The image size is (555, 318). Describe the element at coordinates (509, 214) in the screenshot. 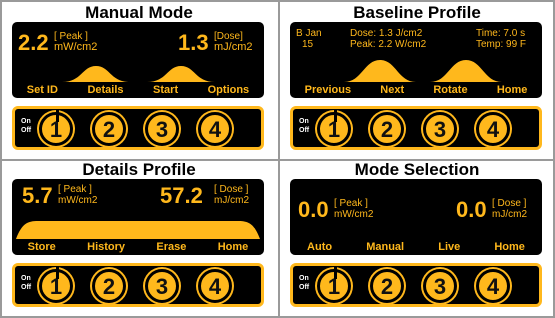

I see `dose-unit: mJ/cm2` at that location.